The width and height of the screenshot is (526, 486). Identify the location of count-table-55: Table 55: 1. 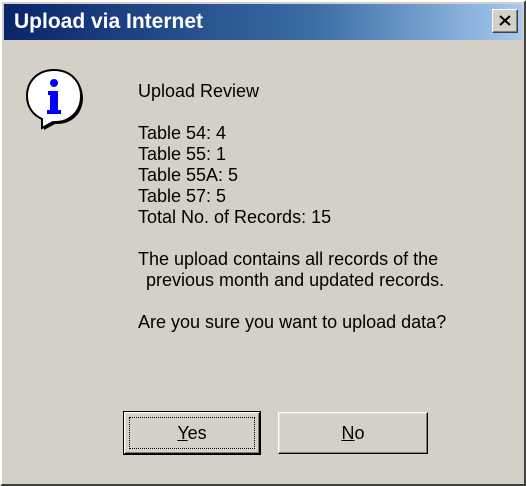
(182, 154).